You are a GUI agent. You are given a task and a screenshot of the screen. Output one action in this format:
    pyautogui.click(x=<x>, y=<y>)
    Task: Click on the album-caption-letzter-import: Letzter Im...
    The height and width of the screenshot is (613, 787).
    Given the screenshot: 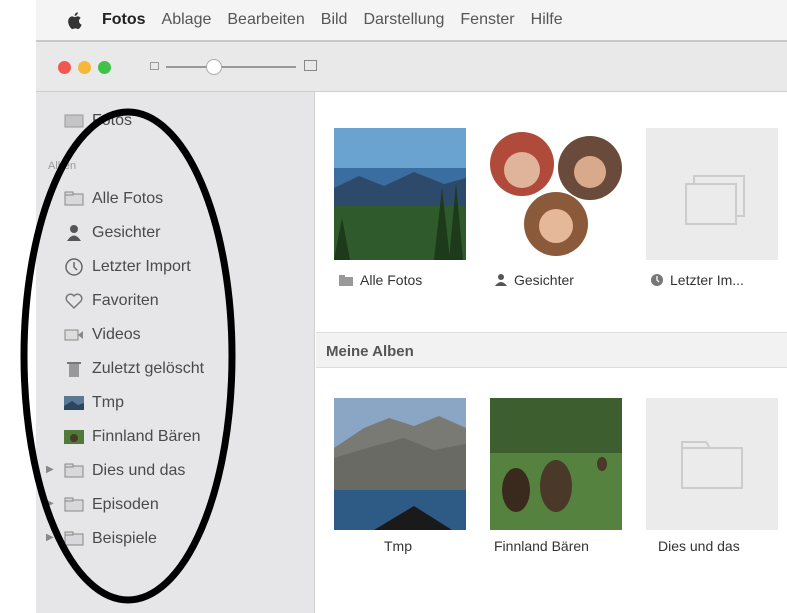 What is the action you would take?
    pyautogui.click(x=697, y=280)
    